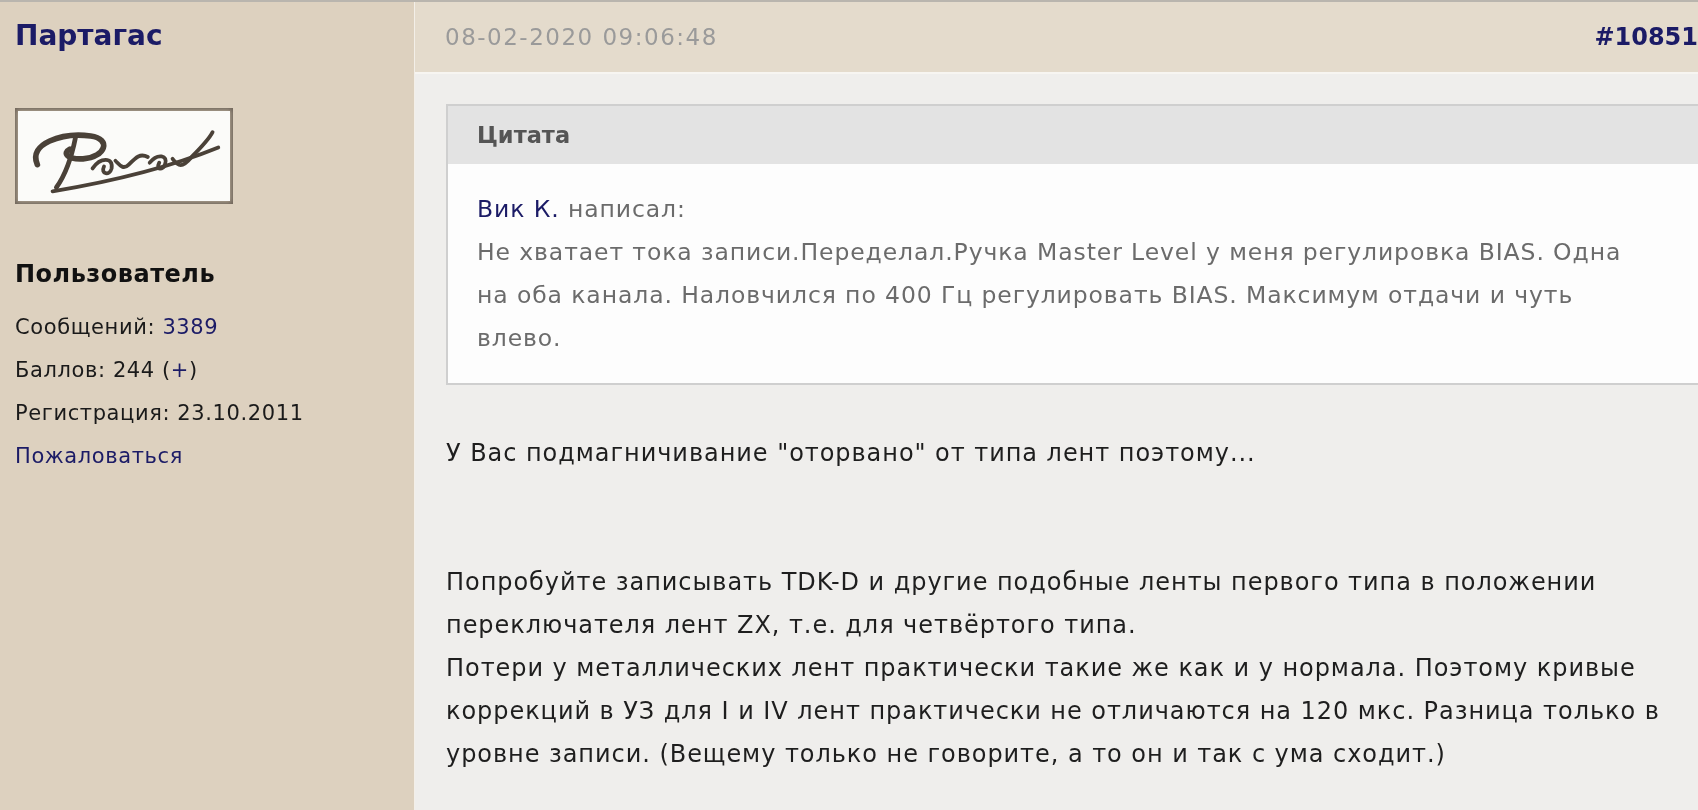 The image size is (1698, 810). What do you see at coordinates (89, 36) in the screenshot?
I see `username-link: Партагас` at bounding box center [89, 36].